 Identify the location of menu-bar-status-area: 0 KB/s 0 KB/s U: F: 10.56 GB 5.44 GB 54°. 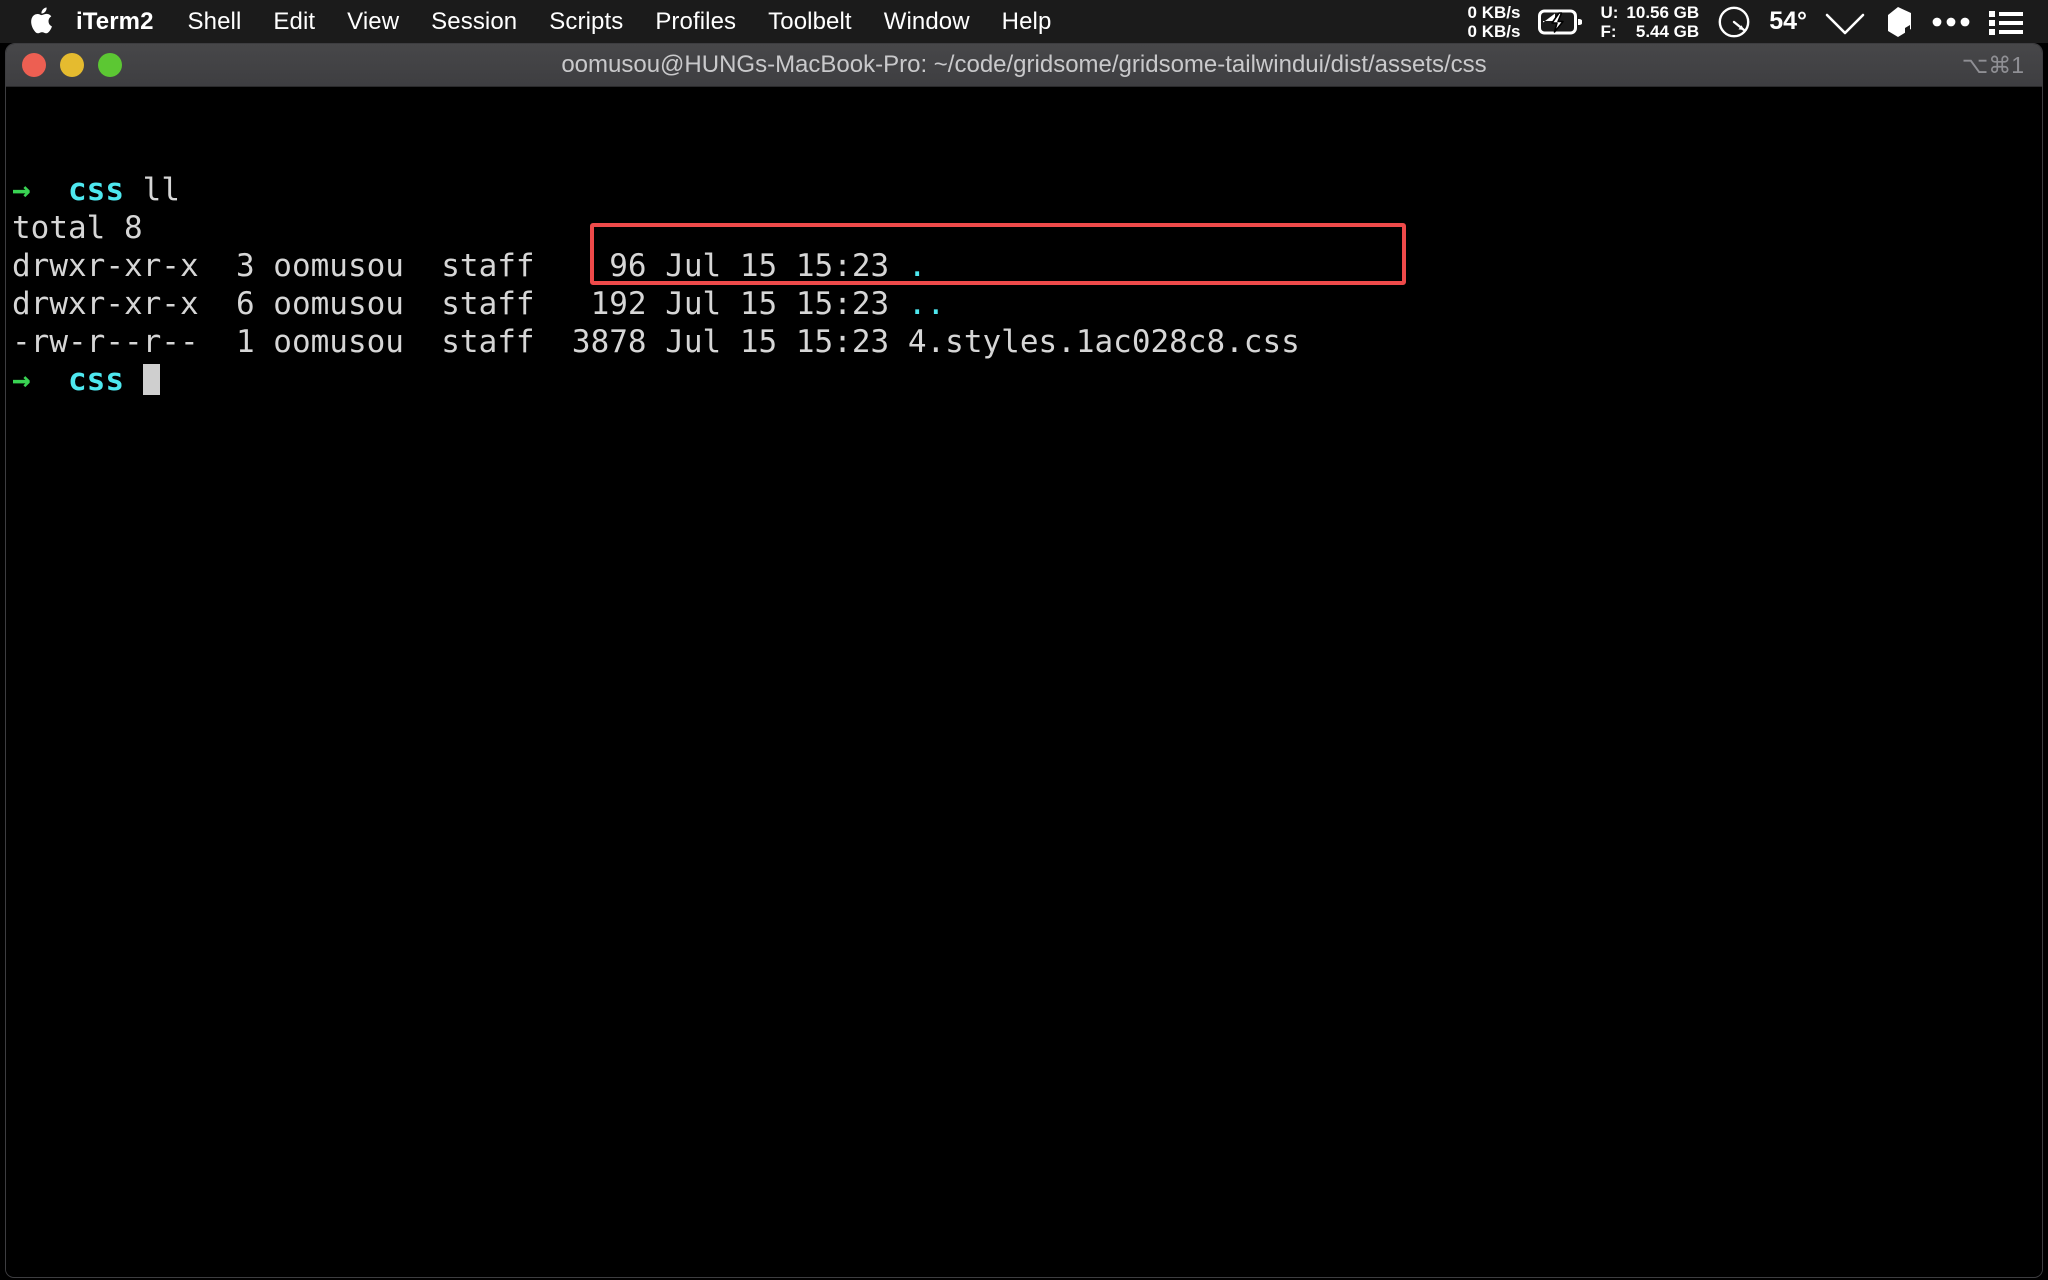
(1753, 21).